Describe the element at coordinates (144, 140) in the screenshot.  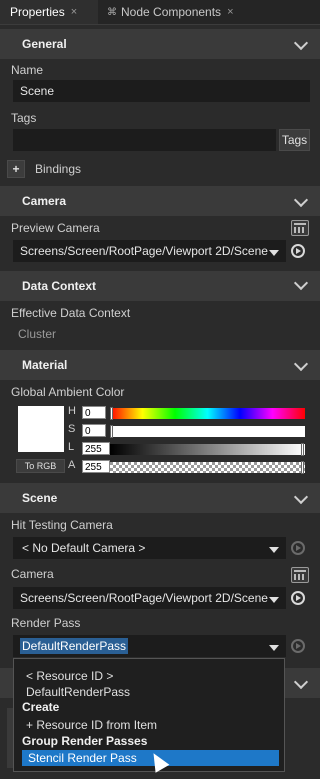
I see `tags-input` at that location.